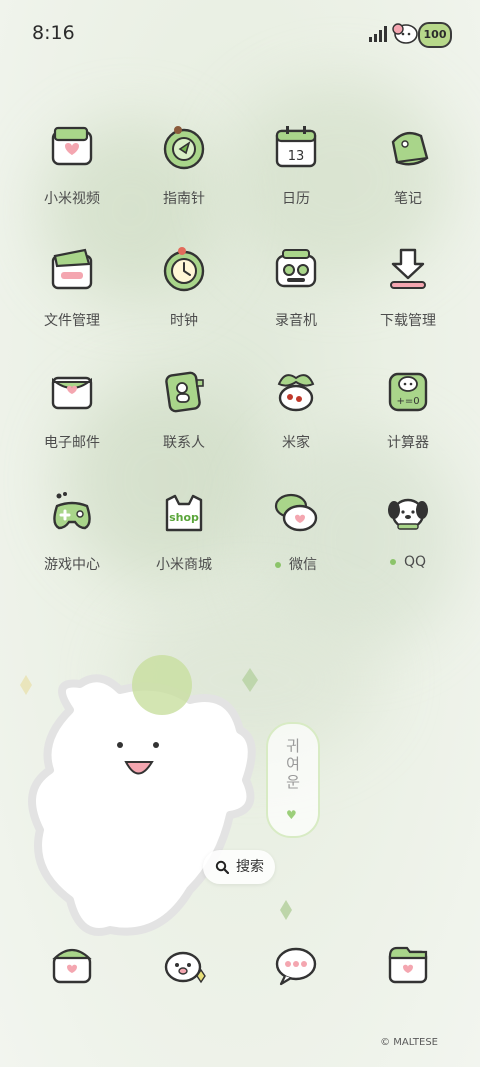 This screenshot has width=480, height=1067. I want to click on search-button: 搜索, so click(239, 867).